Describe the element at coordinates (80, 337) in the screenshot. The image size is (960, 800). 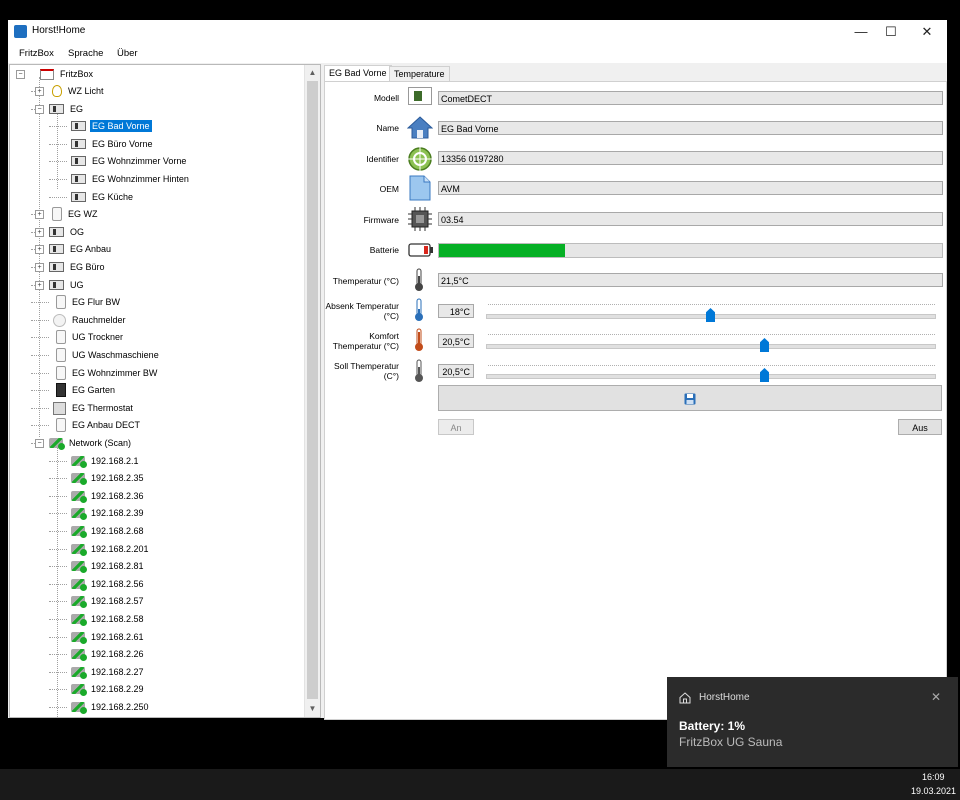
I see `tree-item: UG Trockner` at that location.